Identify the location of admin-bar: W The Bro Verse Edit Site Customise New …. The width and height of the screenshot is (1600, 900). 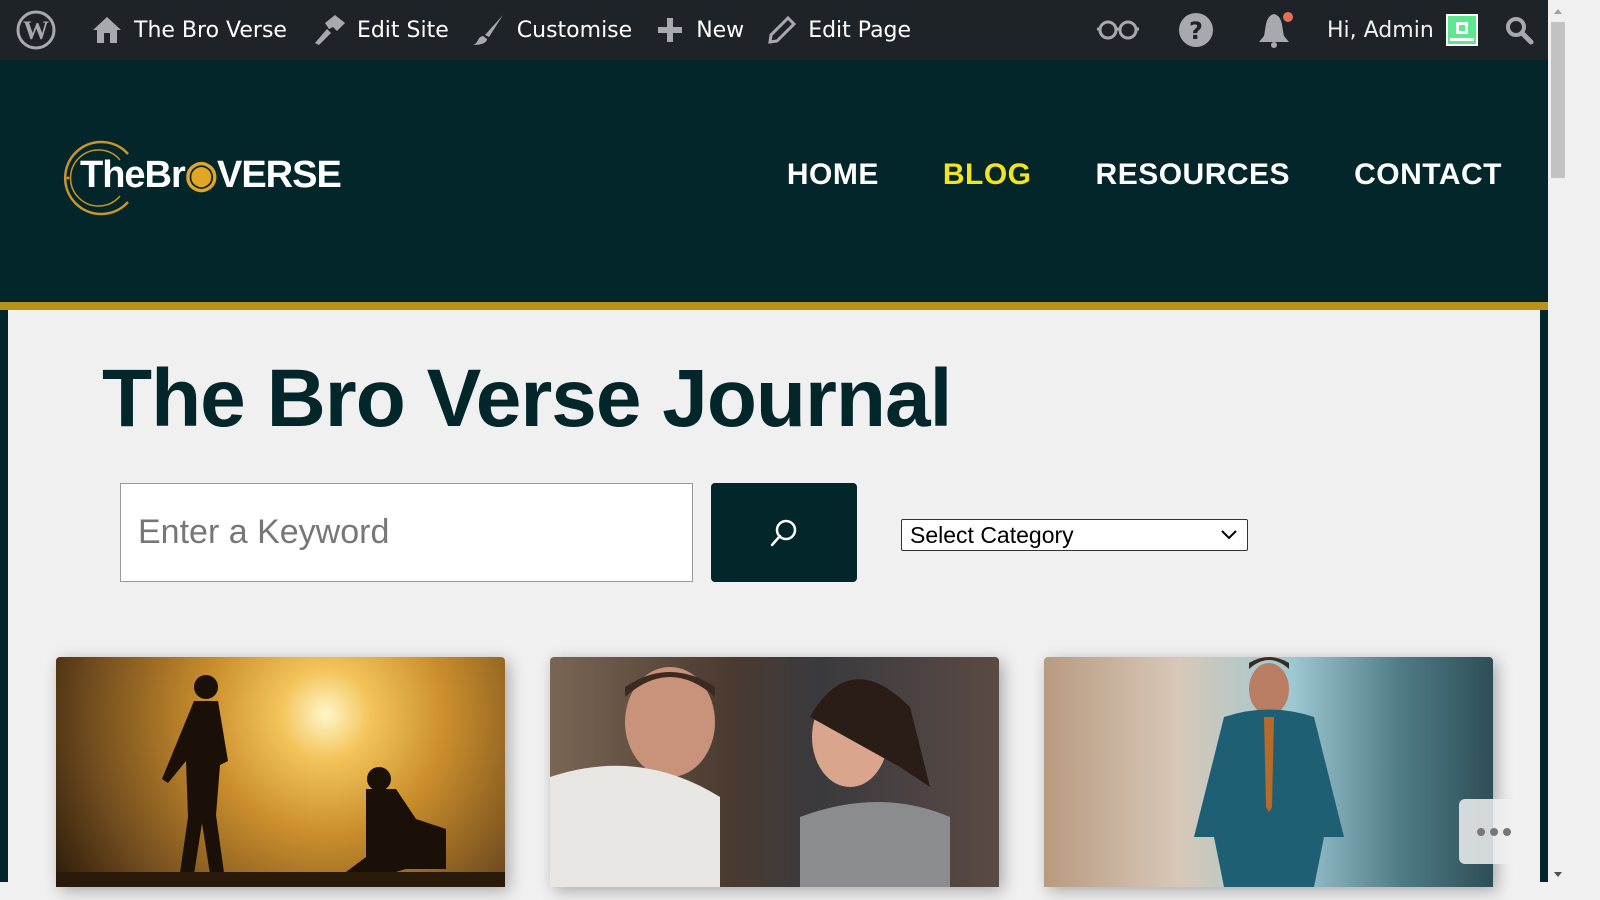
(775, 30).